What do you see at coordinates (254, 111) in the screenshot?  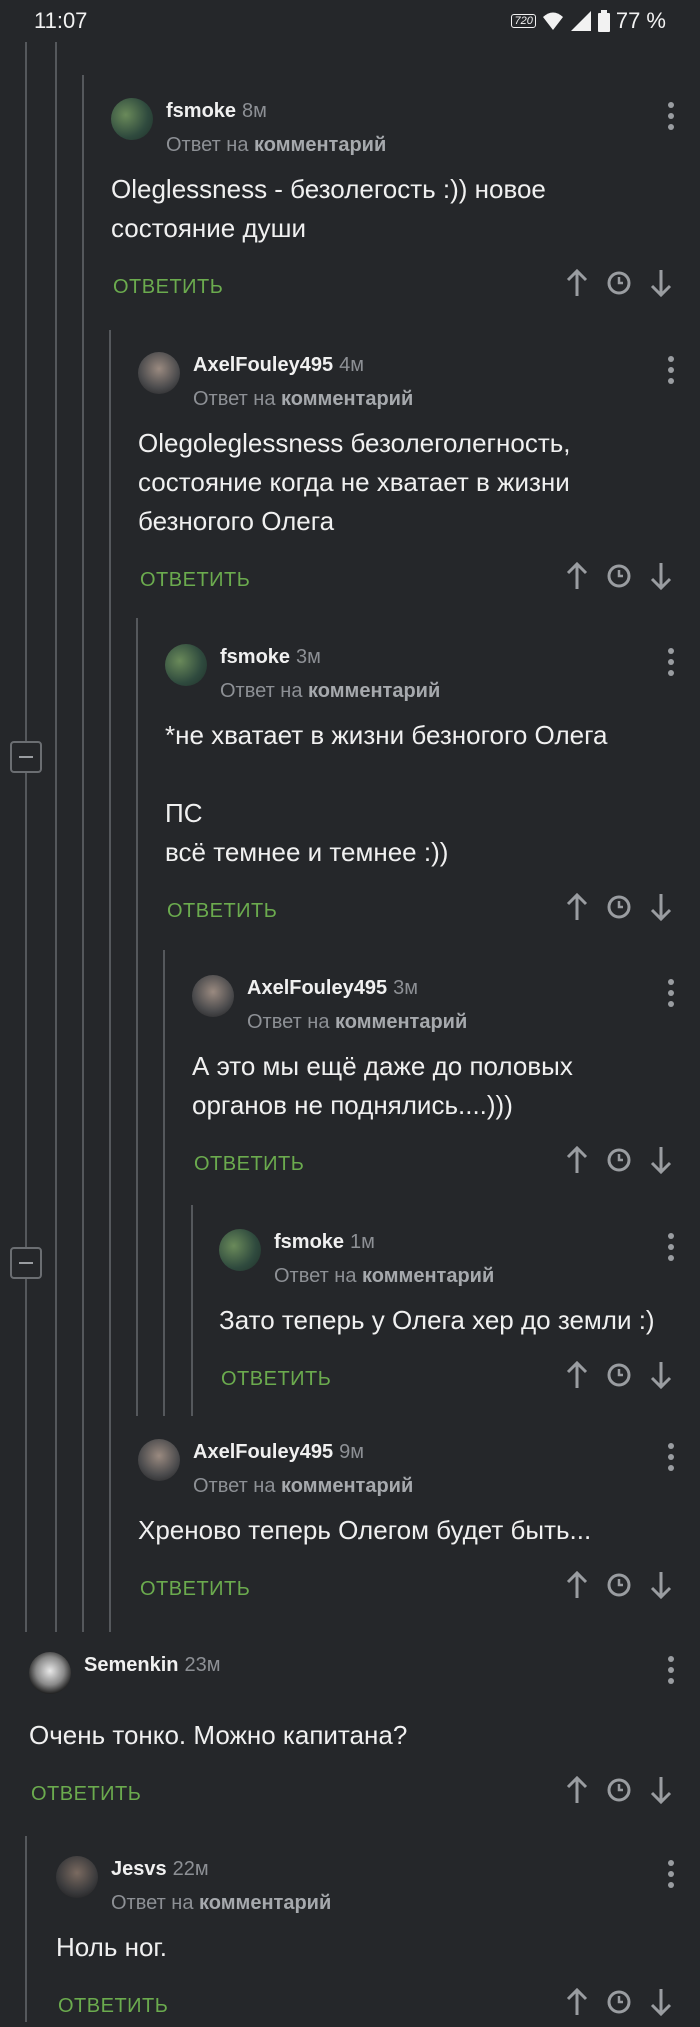 I see `comment-time: 8м` at bounding box center [254, 111].